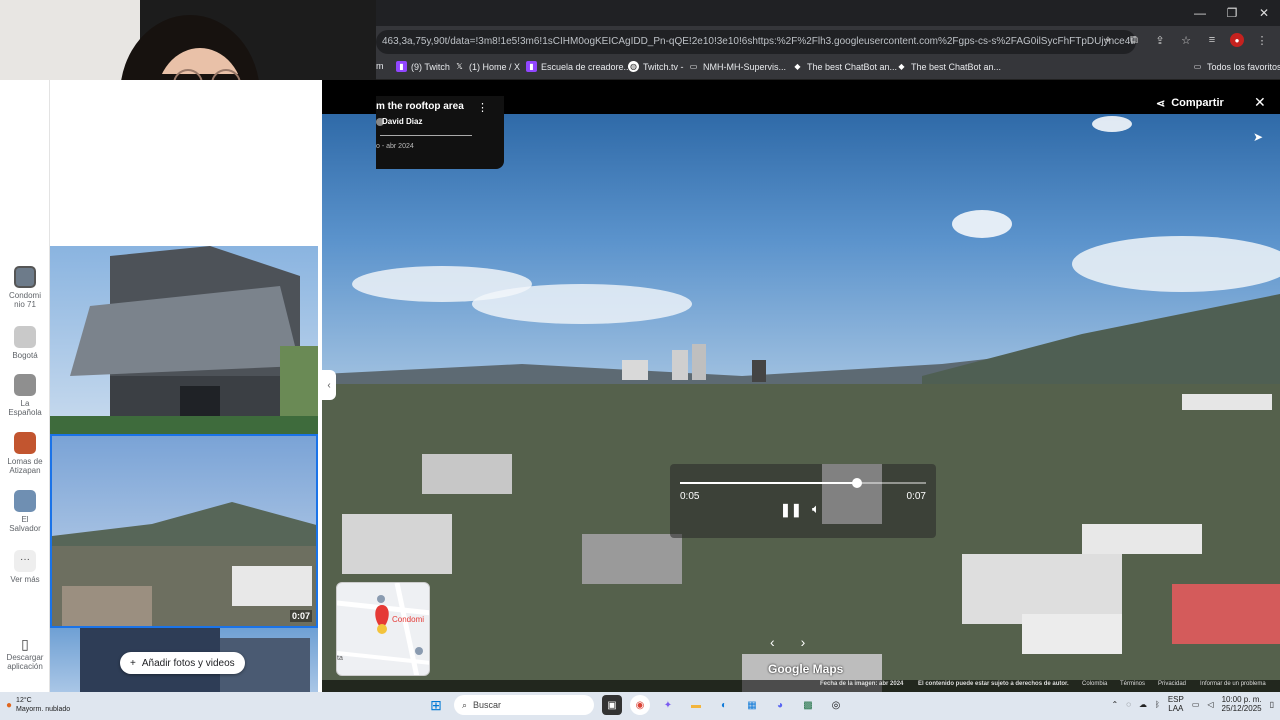  What do you see at coordinates (25, 355) in the screenshot?
I see `rail-item-label: Bogotá` at bounding box center [25, 355].